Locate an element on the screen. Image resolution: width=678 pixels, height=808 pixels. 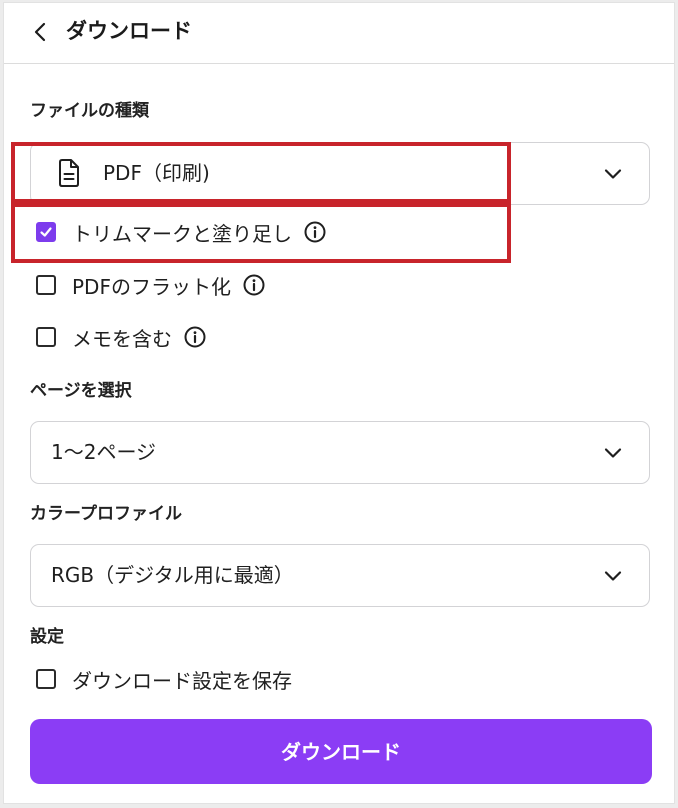
option-include-notes: メモを含む is located at coordinates (121, 337).